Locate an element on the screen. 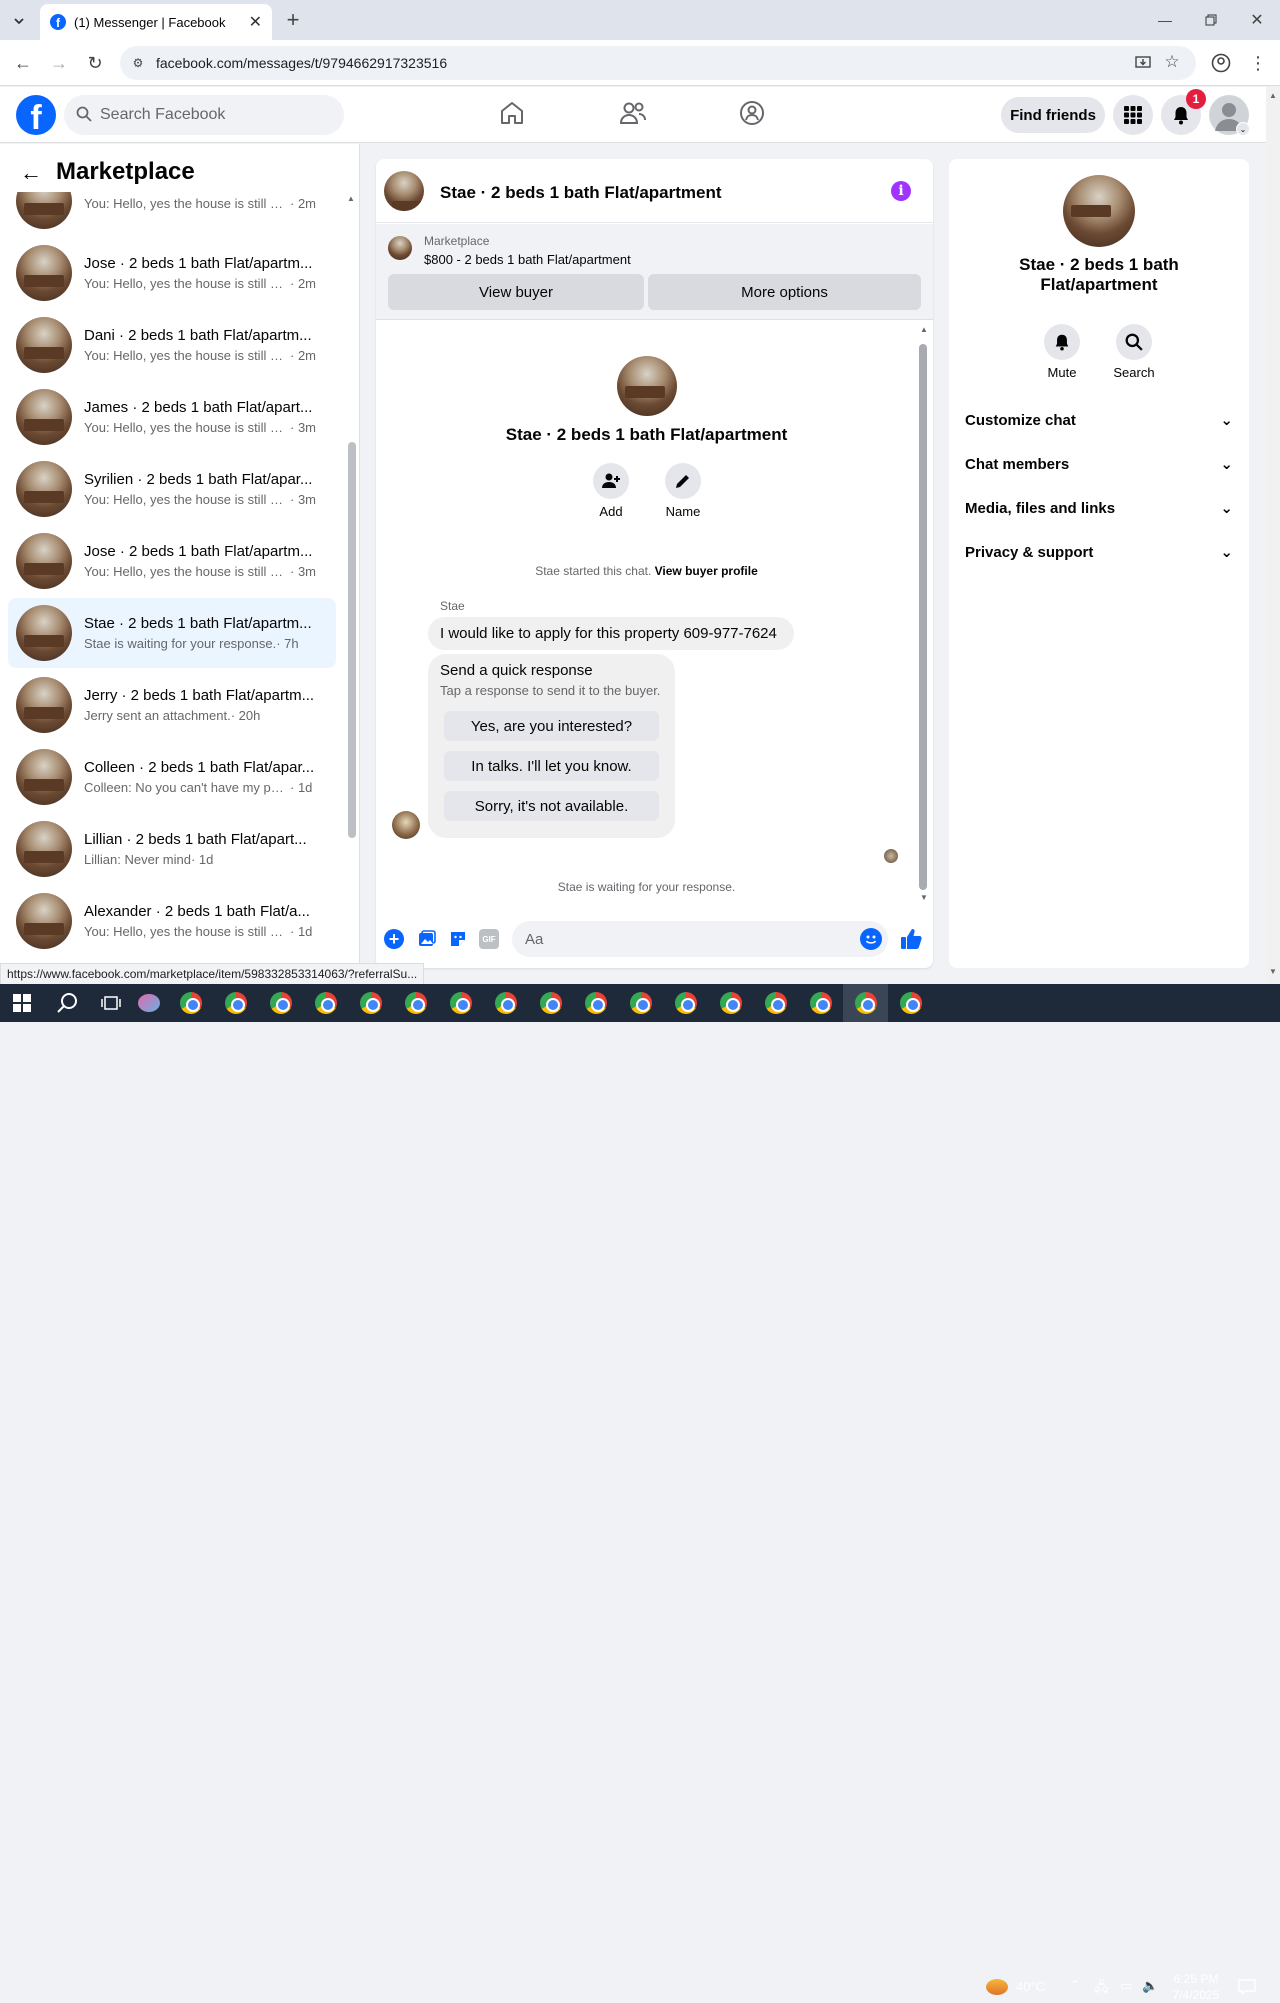 The image size is (1280, 2003). plus-icon: + is located at coordinates (394, 939).